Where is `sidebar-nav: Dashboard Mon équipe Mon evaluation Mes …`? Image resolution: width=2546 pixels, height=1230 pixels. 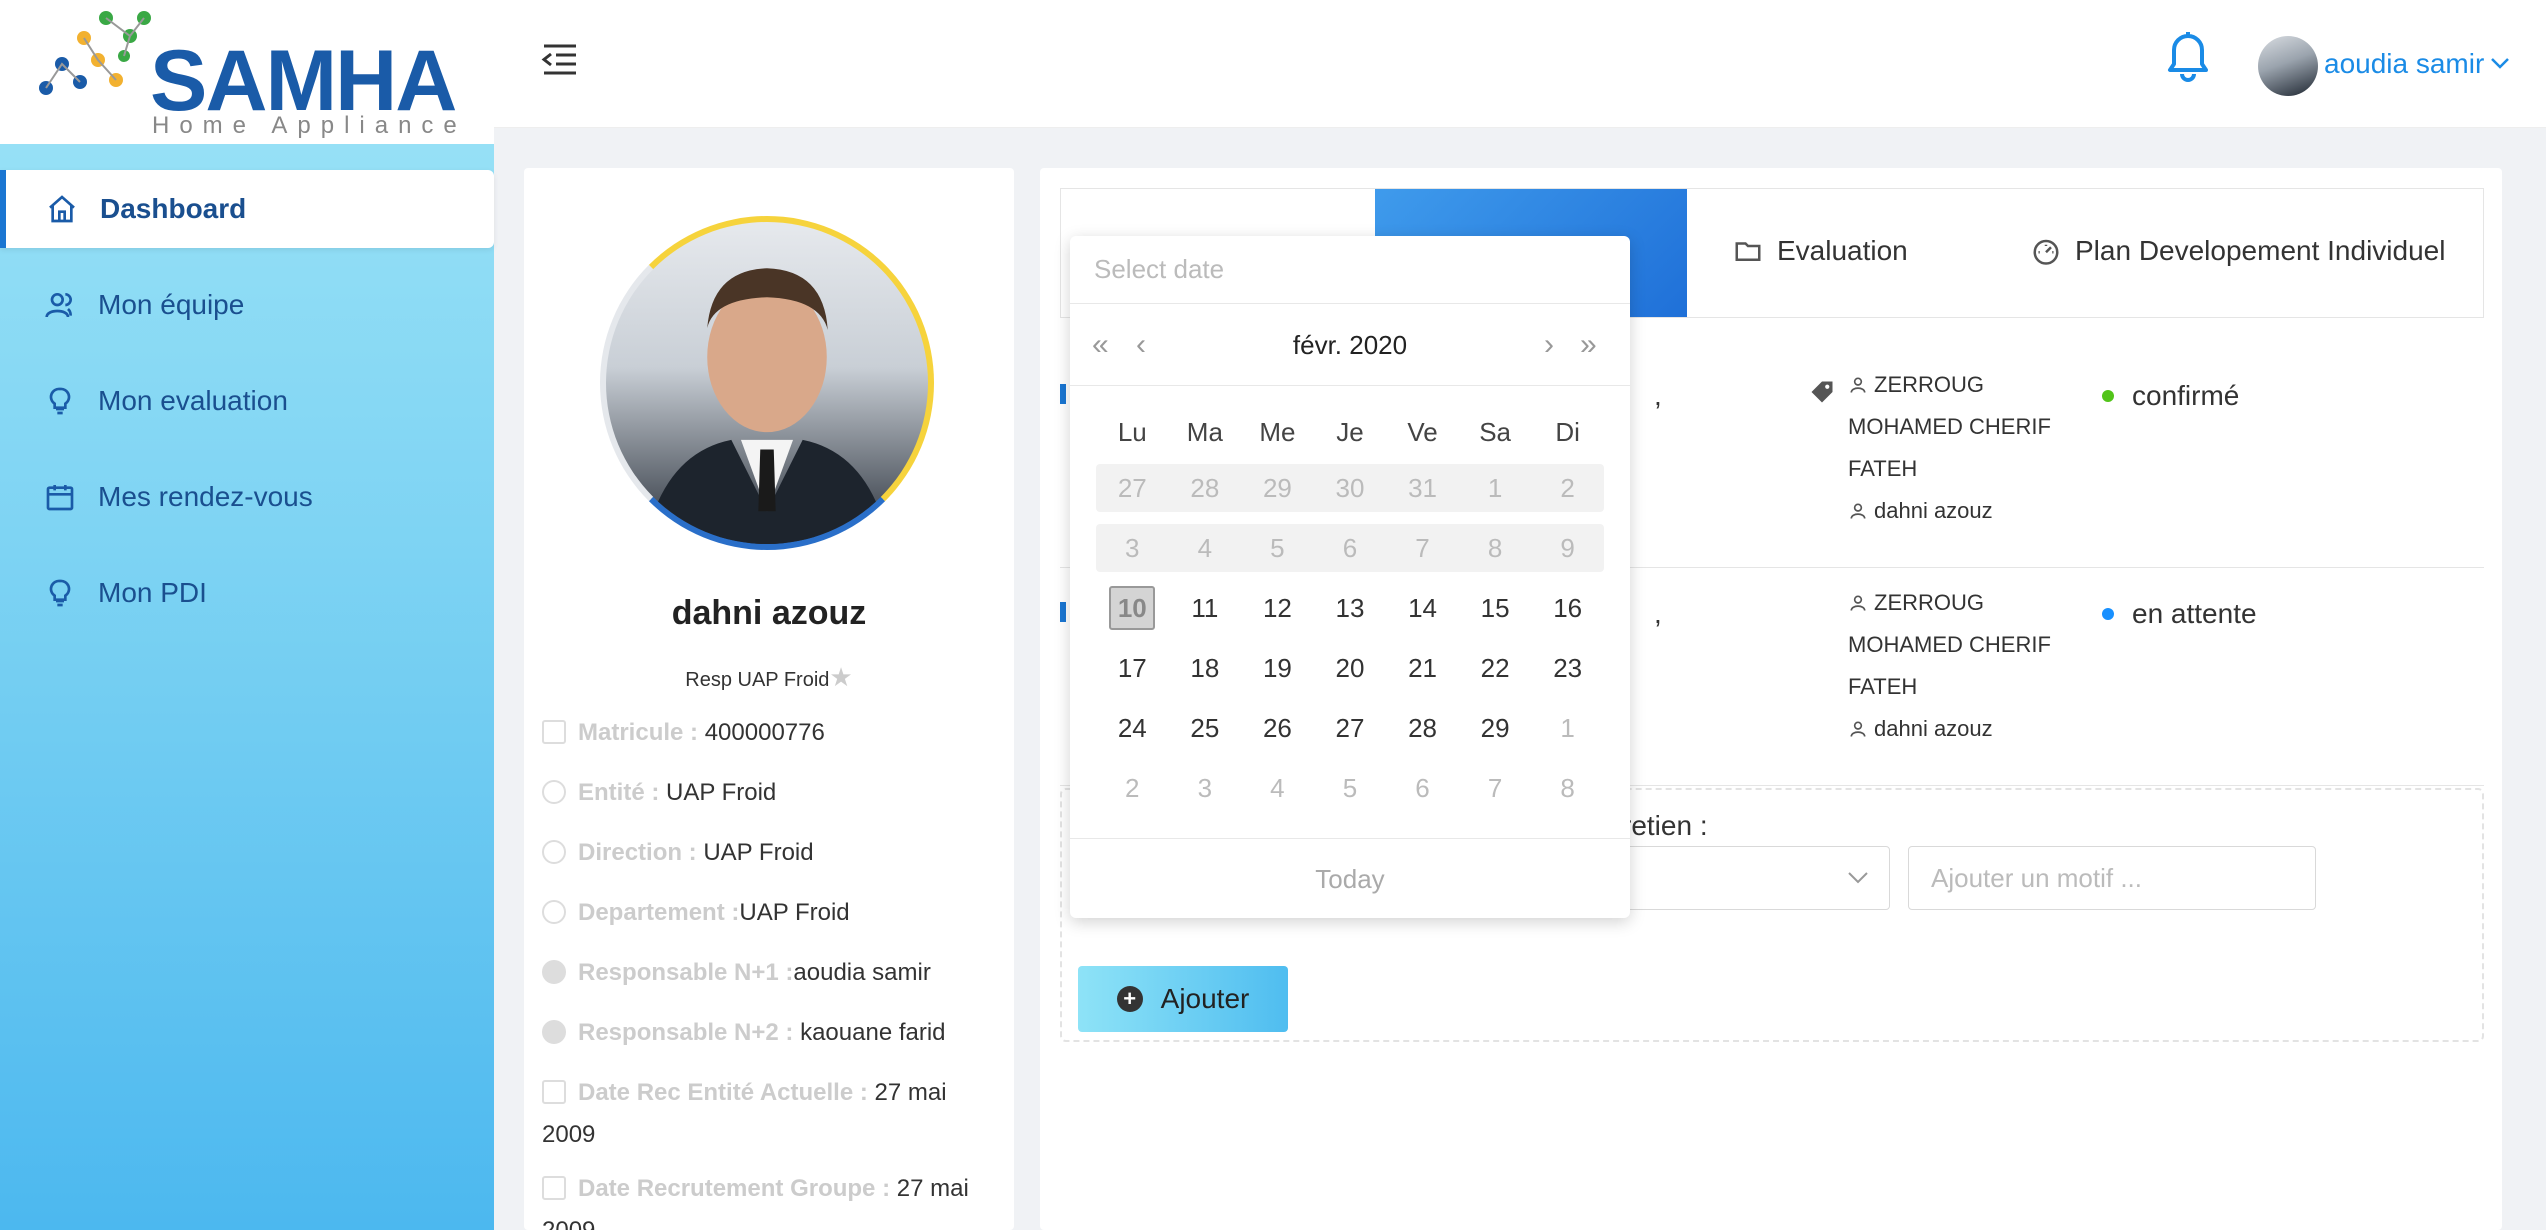 sidebar-nav: Dashboard Mon équipe Mon evaluation Mes … is located at coordinates (247, 410).